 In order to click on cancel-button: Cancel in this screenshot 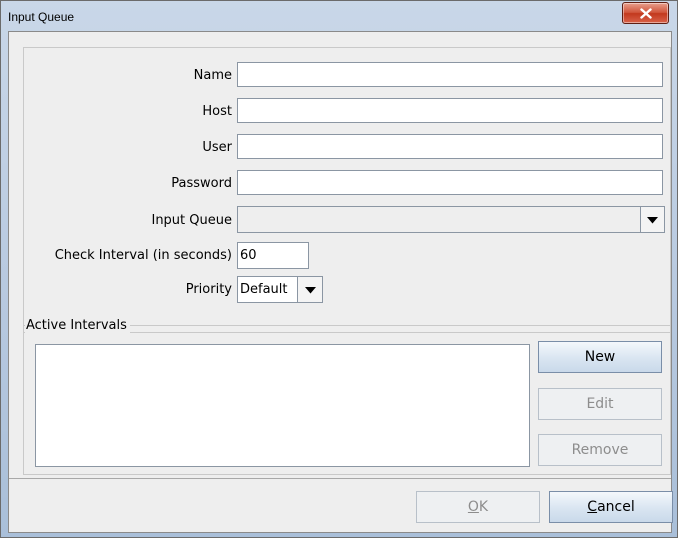, I will do `click(611, 507)`.